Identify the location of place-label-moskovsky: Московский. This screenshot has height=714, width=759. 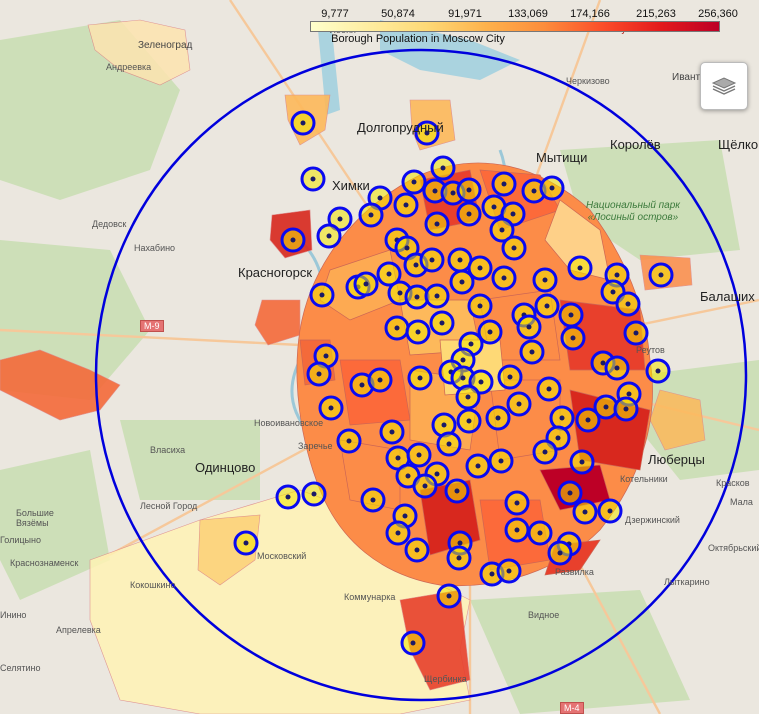
(282, 556).